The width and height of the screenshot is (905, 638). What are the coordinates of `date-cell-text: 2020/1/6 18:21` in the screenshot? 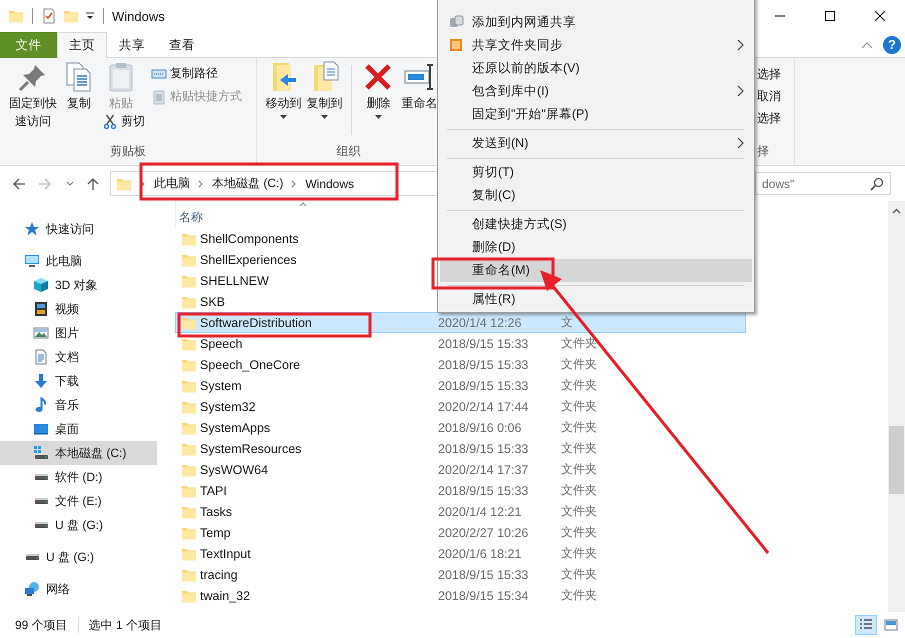 It's located at (480, 553).